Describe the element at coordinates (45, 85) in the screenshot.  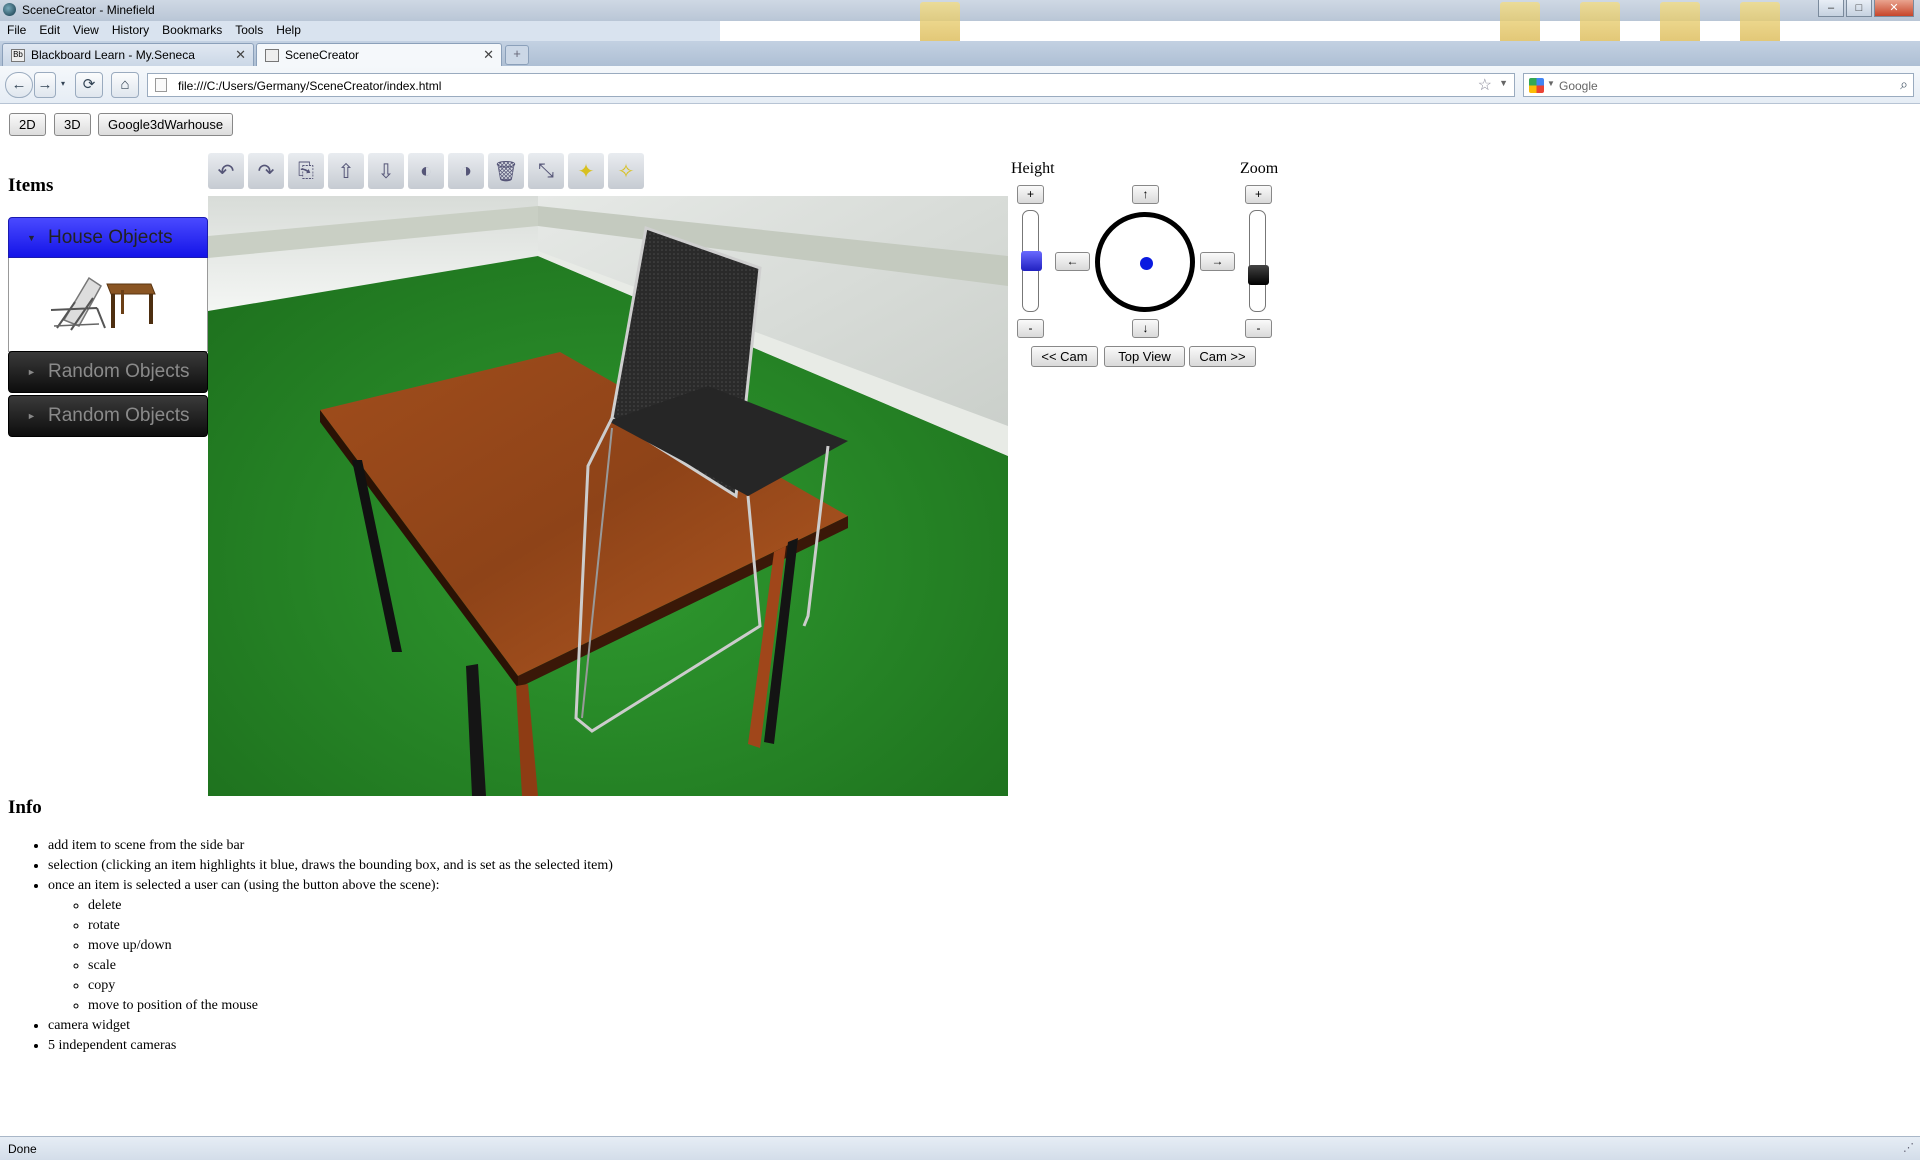
I see `forward-button: →` at that location.